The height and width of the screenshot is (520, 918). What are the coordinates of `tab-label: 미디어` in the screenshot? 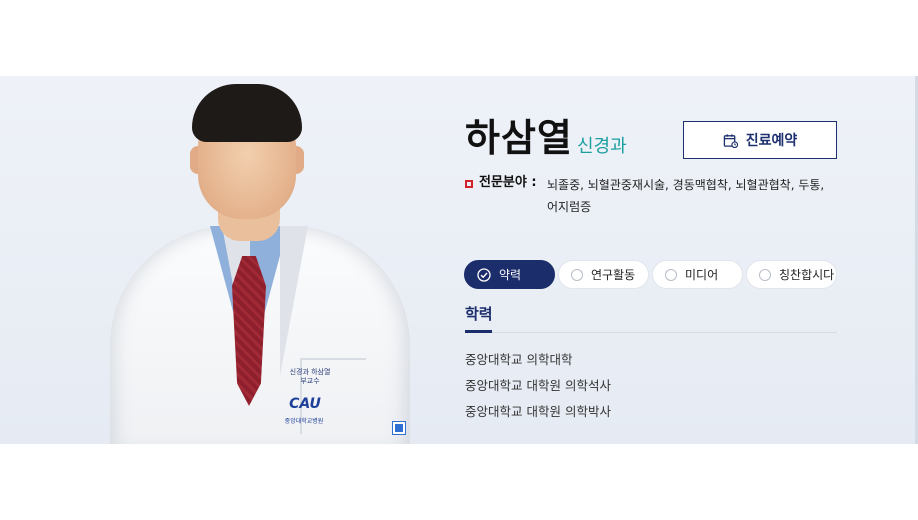 It's located at (702, 275).